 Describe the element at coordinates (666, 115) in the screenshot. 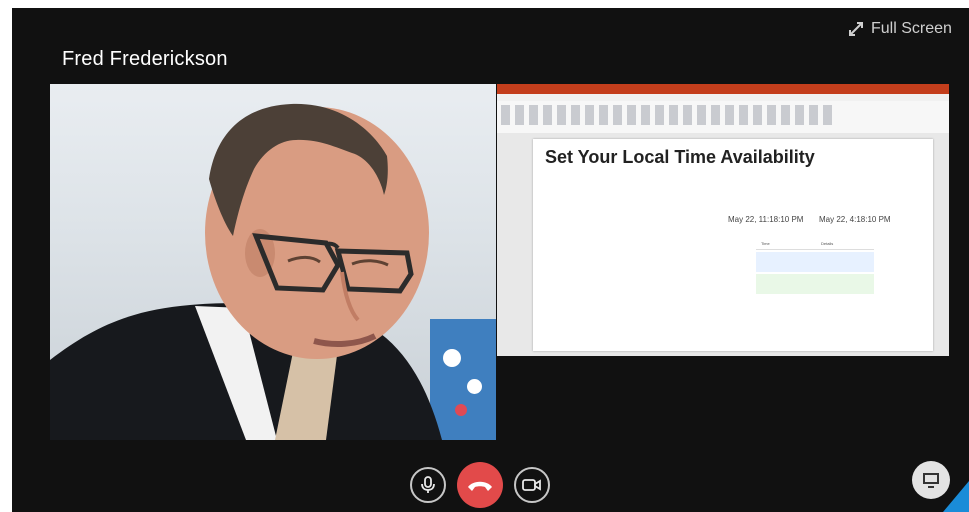

I see `ribbon-command-icons` at that location.